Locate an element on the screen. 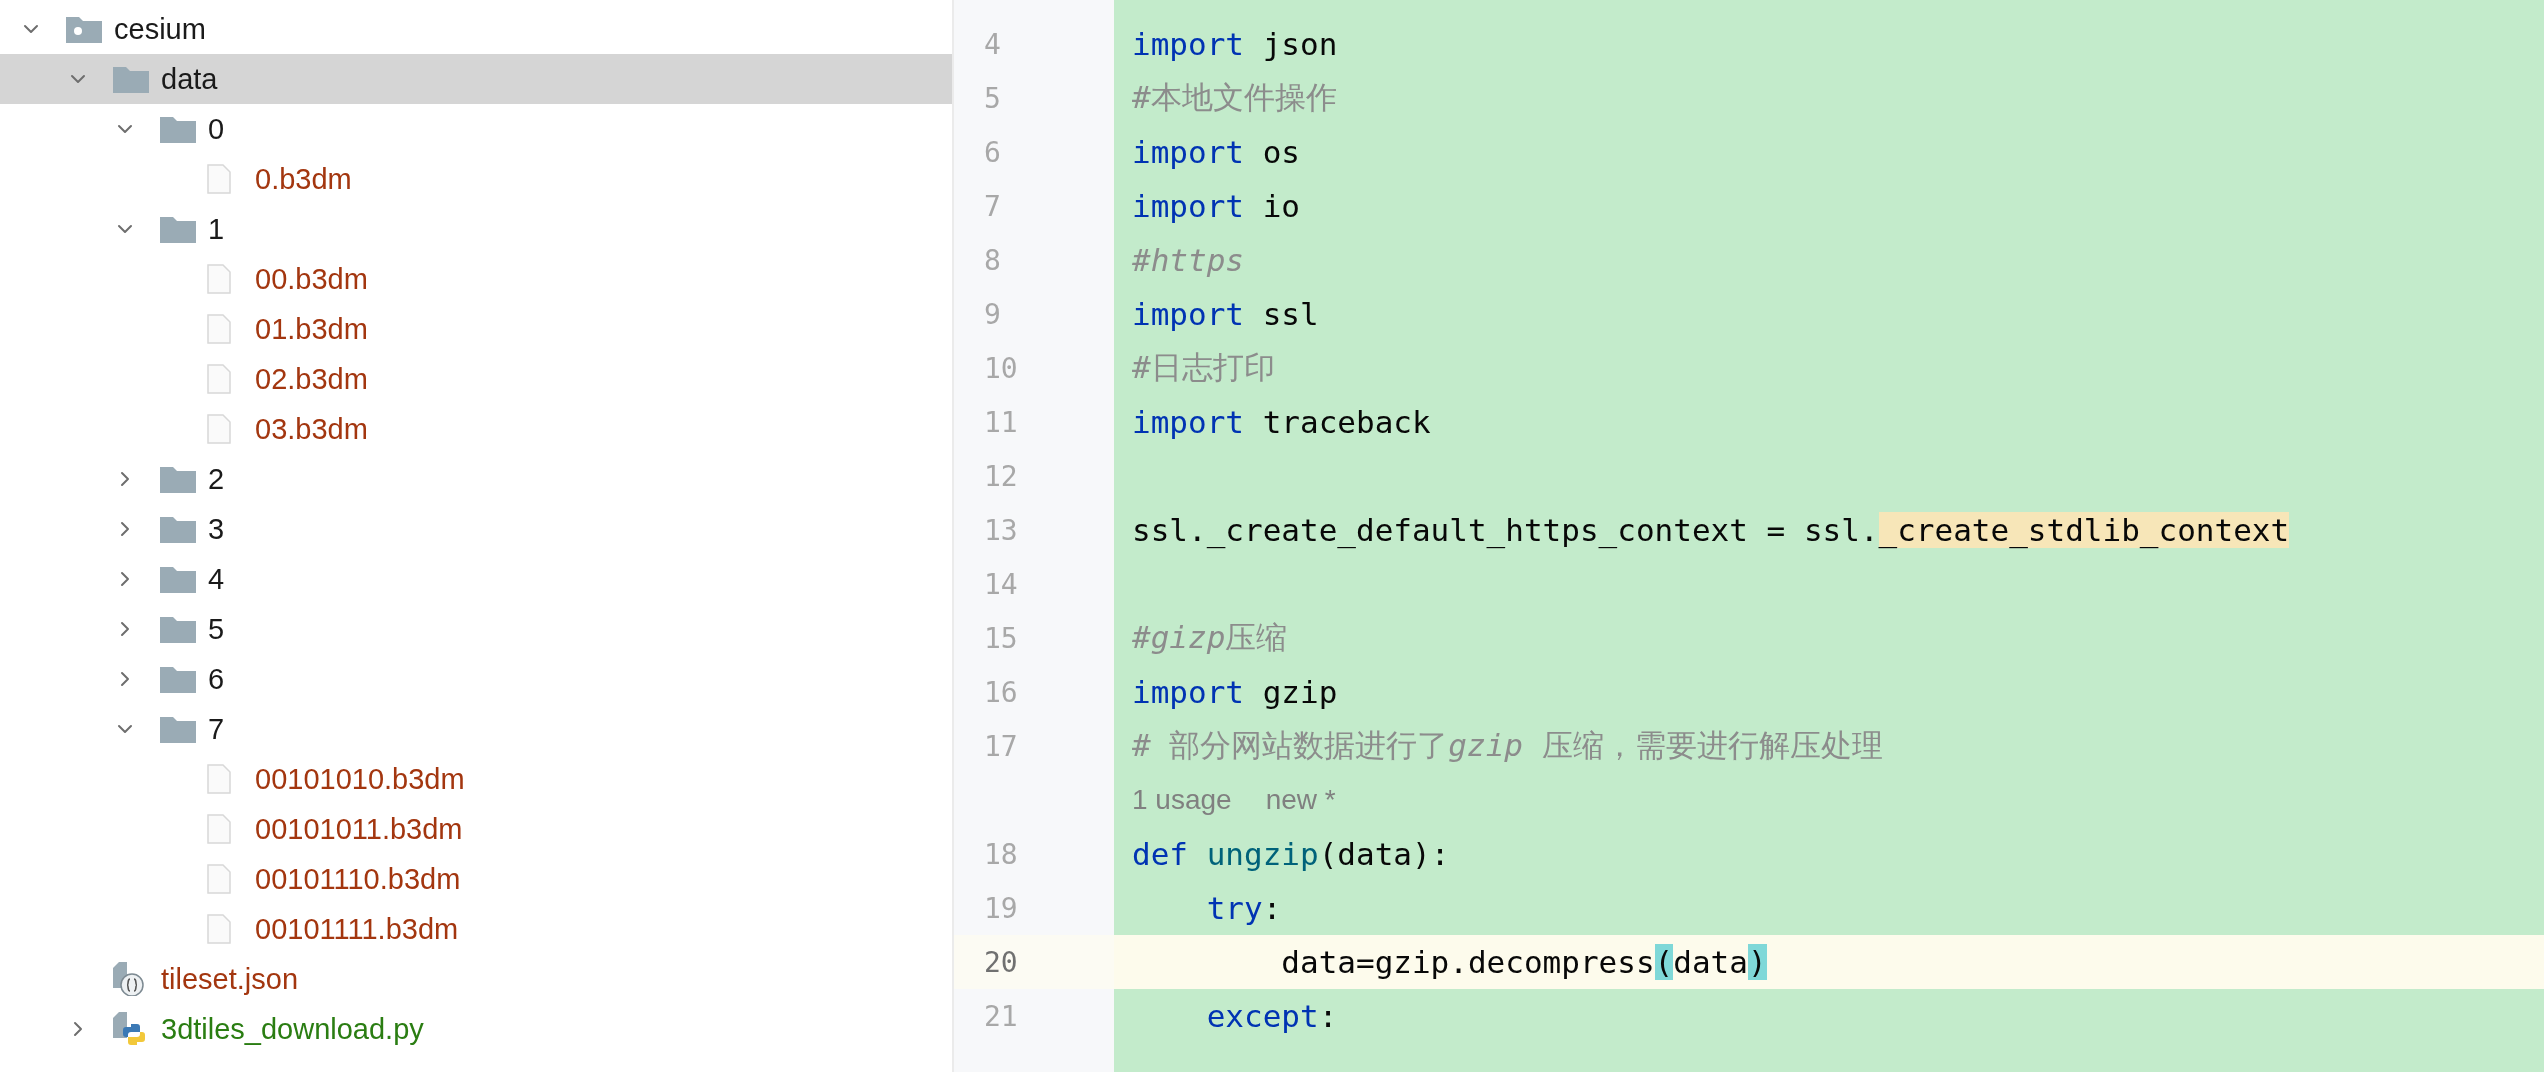  tree-item-label: 01.b3dm is located at coordinates (311, 329).